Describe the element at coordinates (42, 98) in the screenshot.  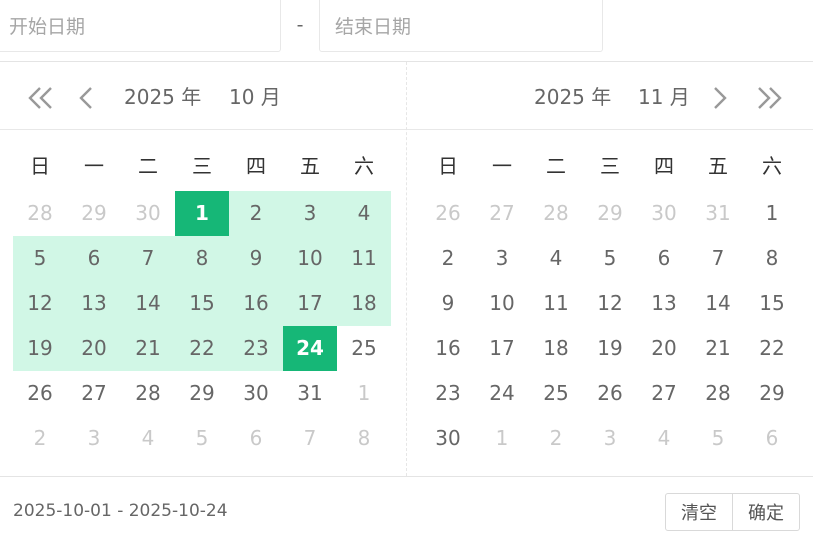
I see `double-chevron-left-icon` at that location.